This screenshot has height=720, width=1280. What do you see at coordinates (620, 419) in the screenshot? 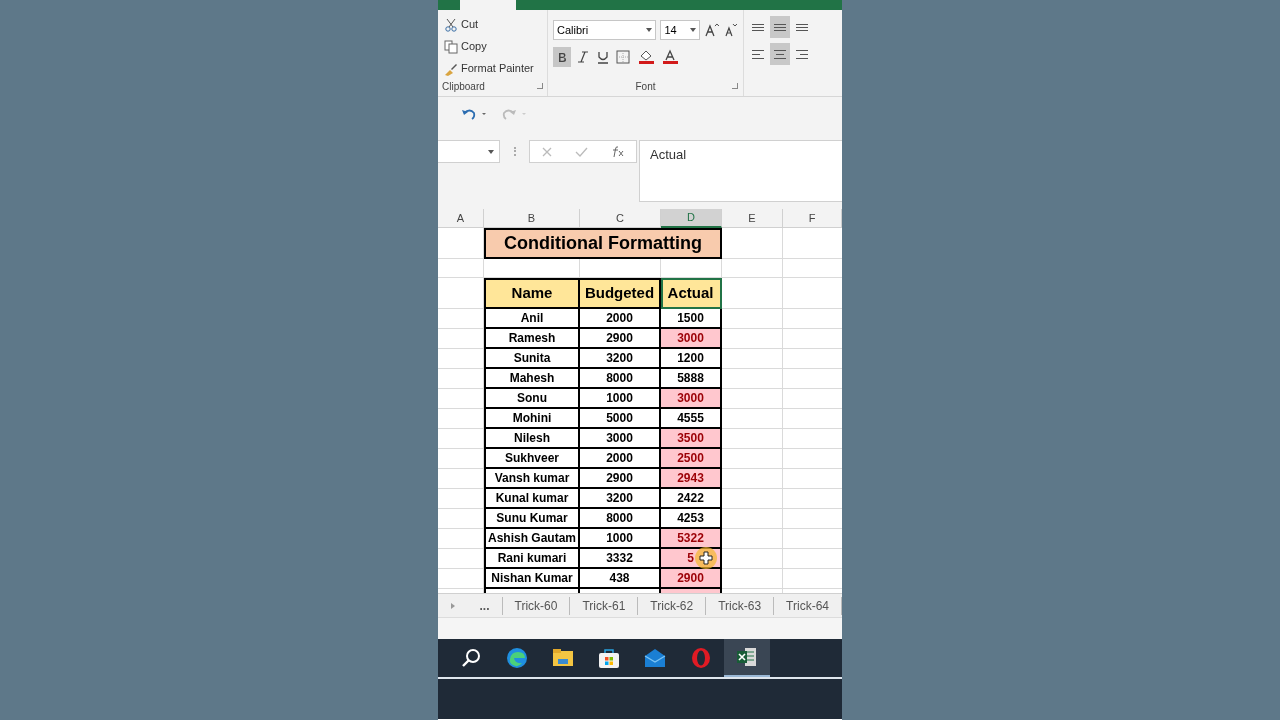
I see `table-cell: 5000` at bounding box center [620, 419].